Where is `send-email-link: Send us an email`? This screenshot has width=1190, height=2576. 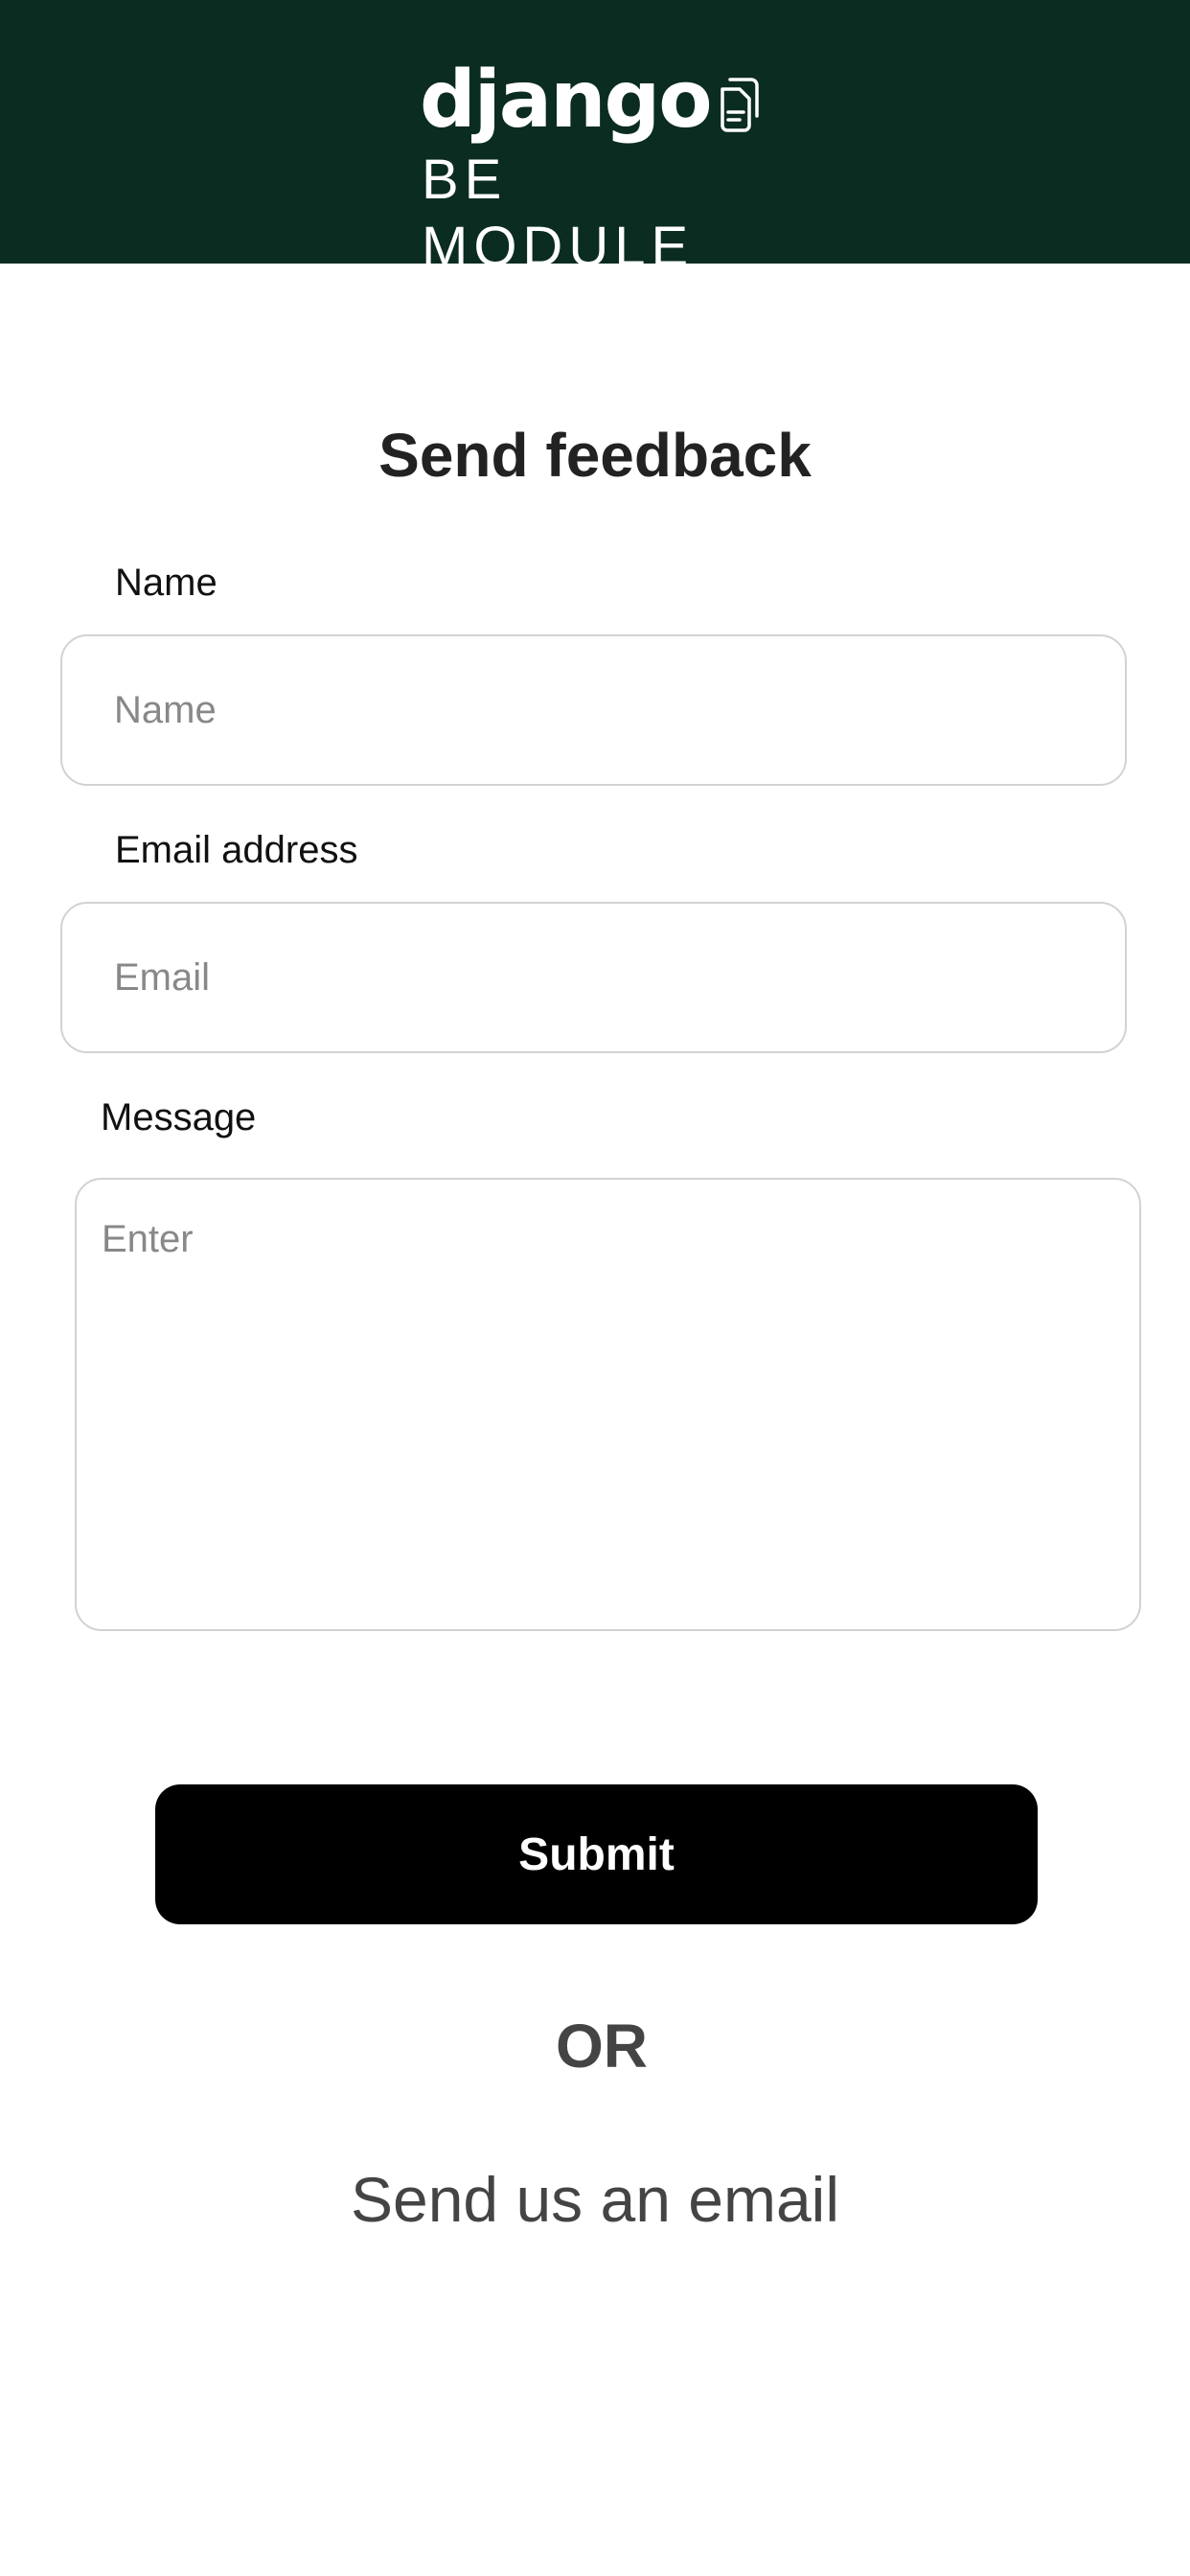 send-email-link: Send us an email is located at coordinates (595, 2199).